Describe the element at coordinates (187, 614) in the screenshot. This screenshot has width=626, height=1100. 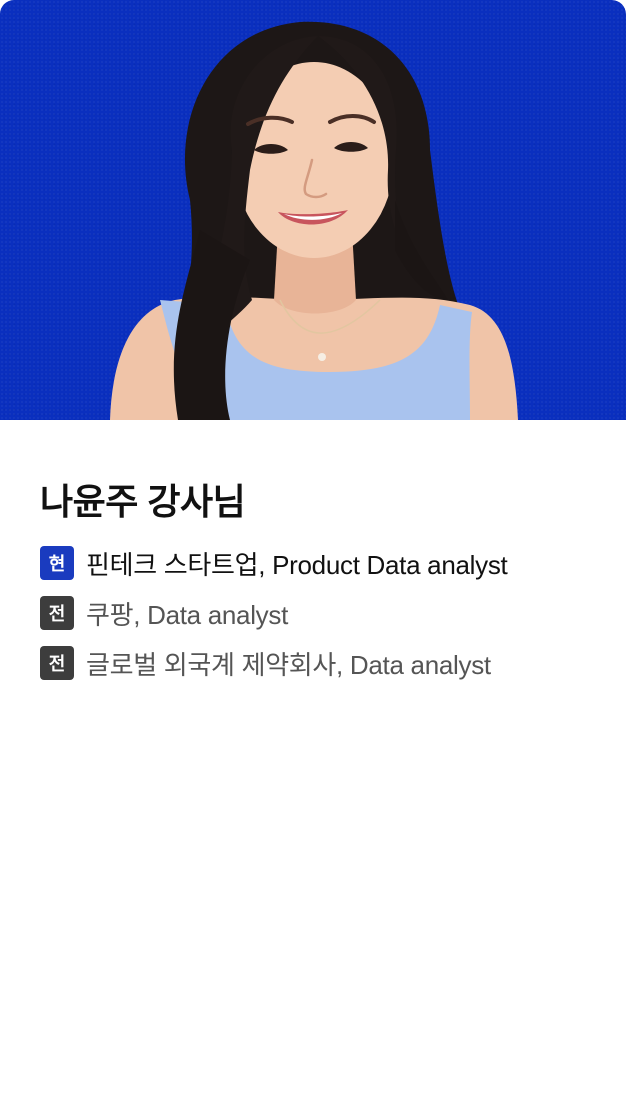
I see `career-text: 쿠팡, Data analyst` at that location.